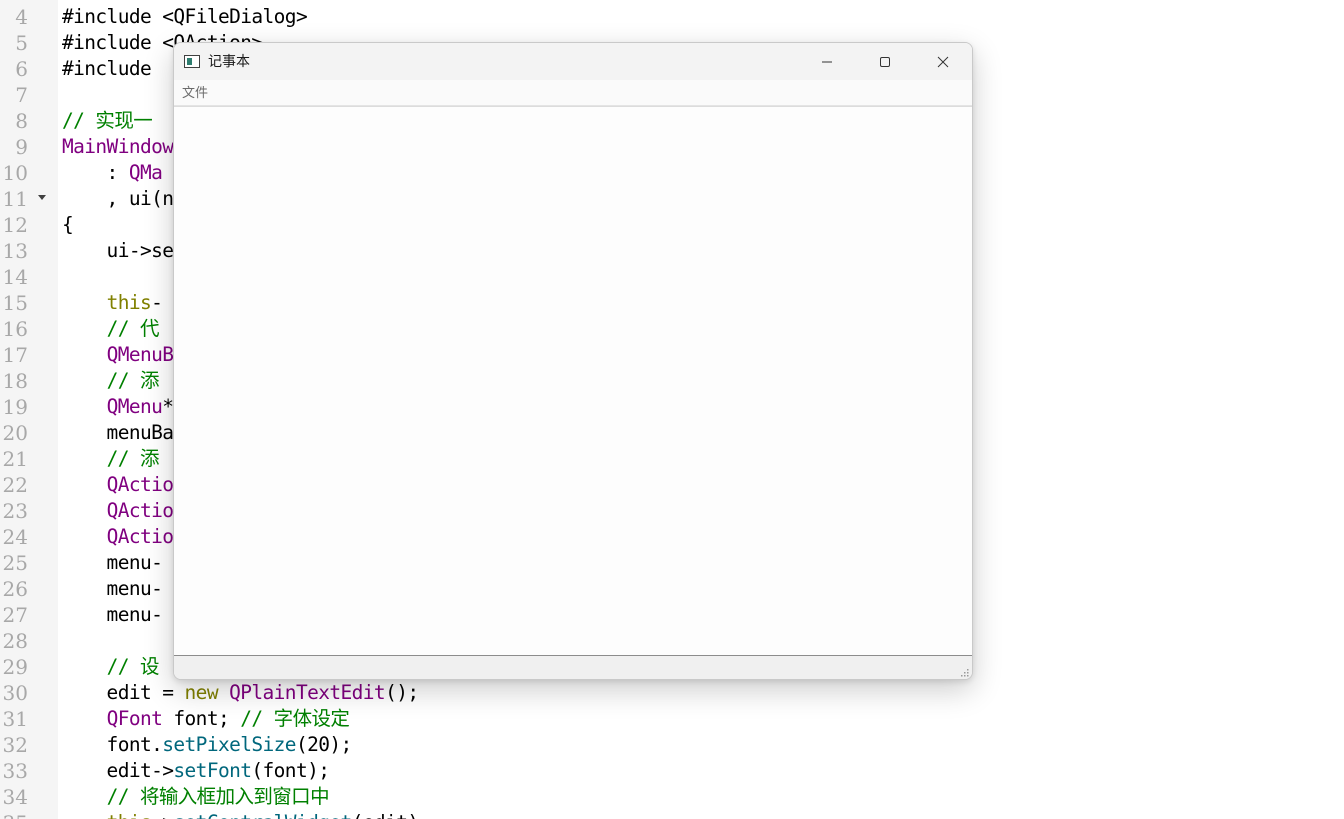  What do you see at coordinates (195, 93) in the screenshot?
I see `menu-file: 文件` at bounding box center [195, 93].